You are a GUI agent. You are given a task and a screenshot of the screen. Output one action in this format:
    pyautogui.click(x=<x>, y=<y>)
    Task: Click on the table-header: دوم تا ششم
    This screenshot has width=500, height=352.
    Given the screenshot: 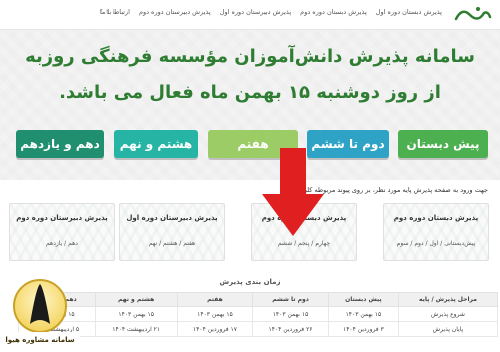 What is the action you would take?
    pyautogui.click(x=290, y=299)
    